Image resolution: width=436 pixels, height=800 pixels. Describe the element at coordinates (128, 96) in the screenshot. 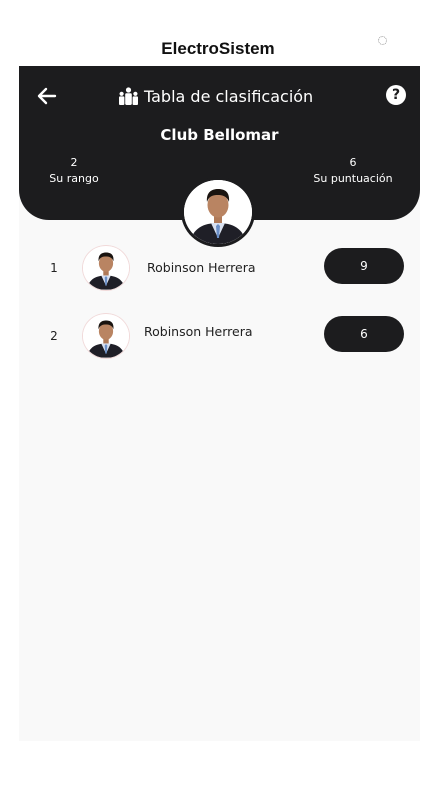

I see `group-leaderboard-icon` at that location.